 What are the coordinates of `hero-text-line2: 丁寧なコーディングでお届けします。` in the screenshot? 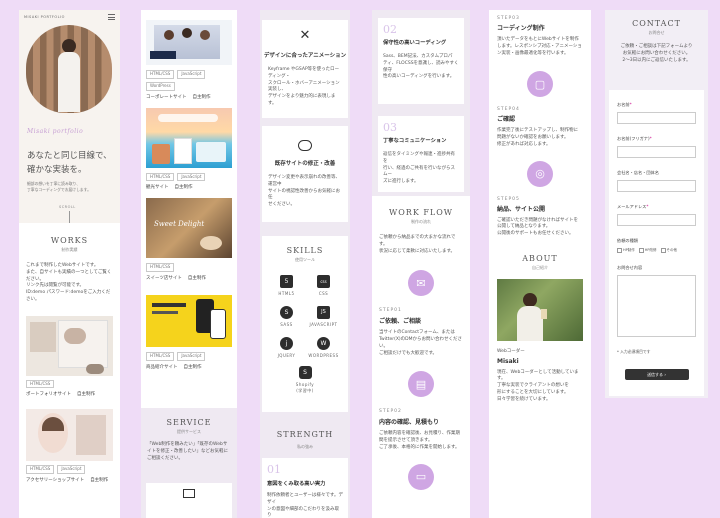 It's located at (59, 189).